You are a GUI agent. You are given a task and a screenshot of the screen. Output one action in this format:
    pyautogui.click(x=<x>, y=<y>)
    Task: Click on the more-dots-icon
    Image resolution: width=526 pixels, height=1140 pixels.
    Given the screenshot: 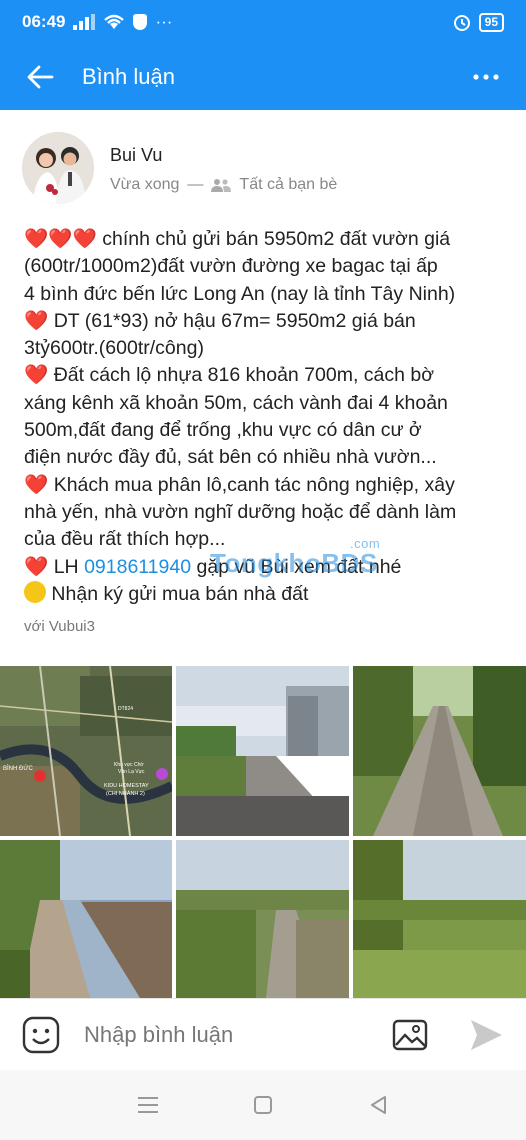 What is the action you would take?
    pyautogui.click(x=486, y=77)
    